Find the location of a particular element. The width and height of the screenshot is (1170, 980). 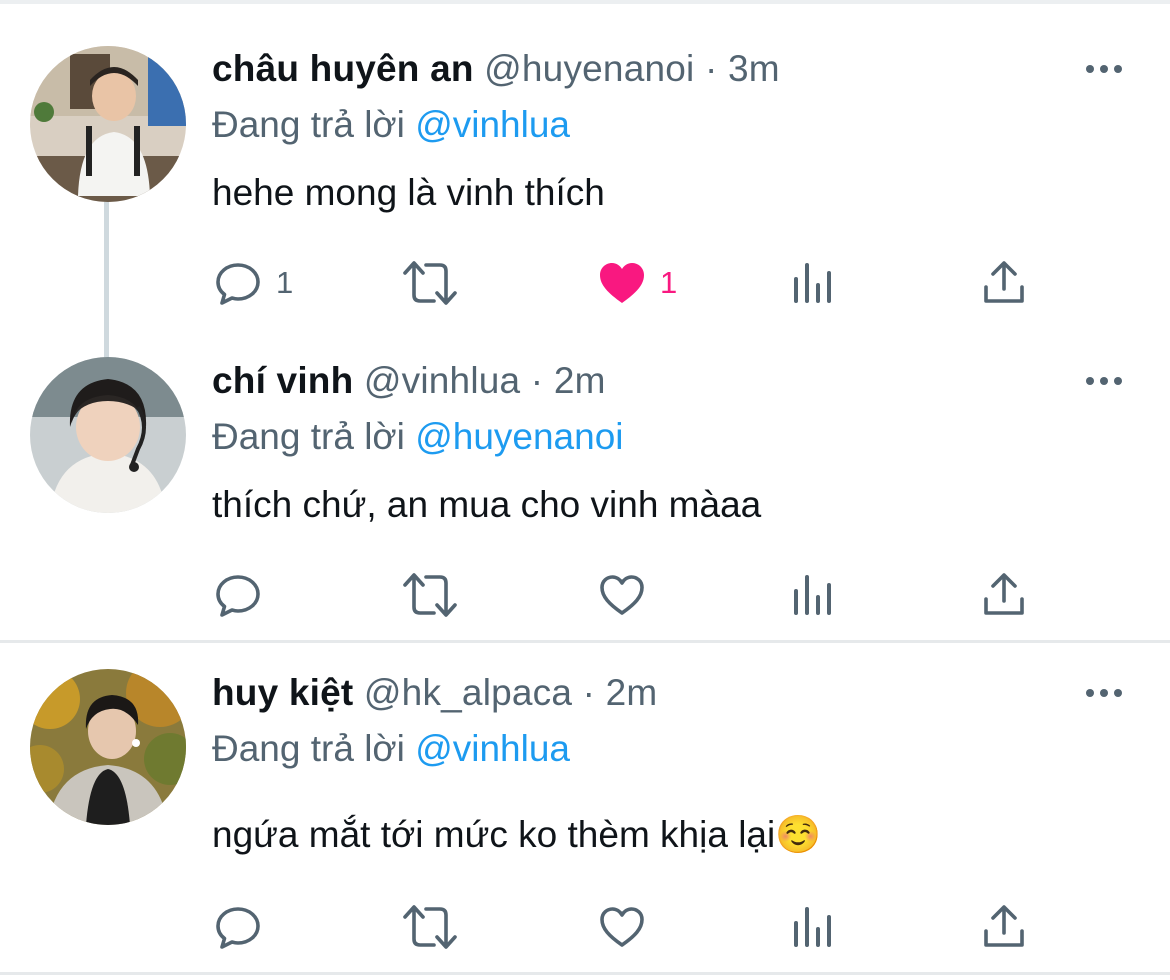

replying-to: Đang trả lời @huyenanoi is located at coordinates (418, 437).